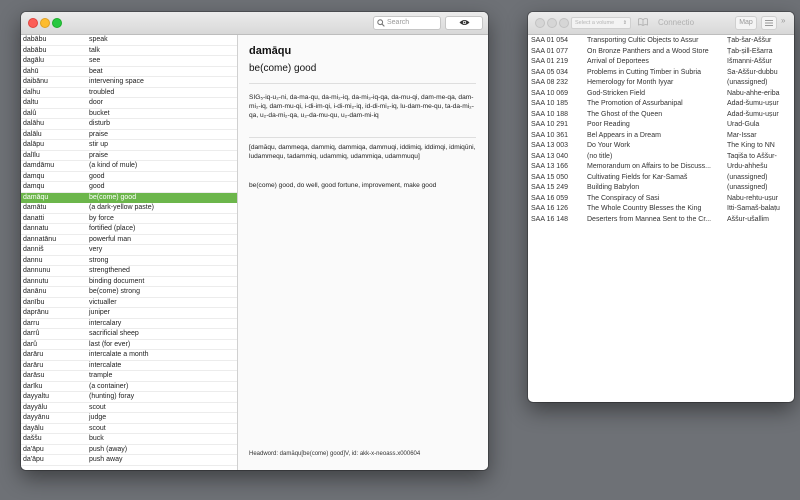  I want to click on entry-row: damdāmu (a kind of mule), so click(129, 166).